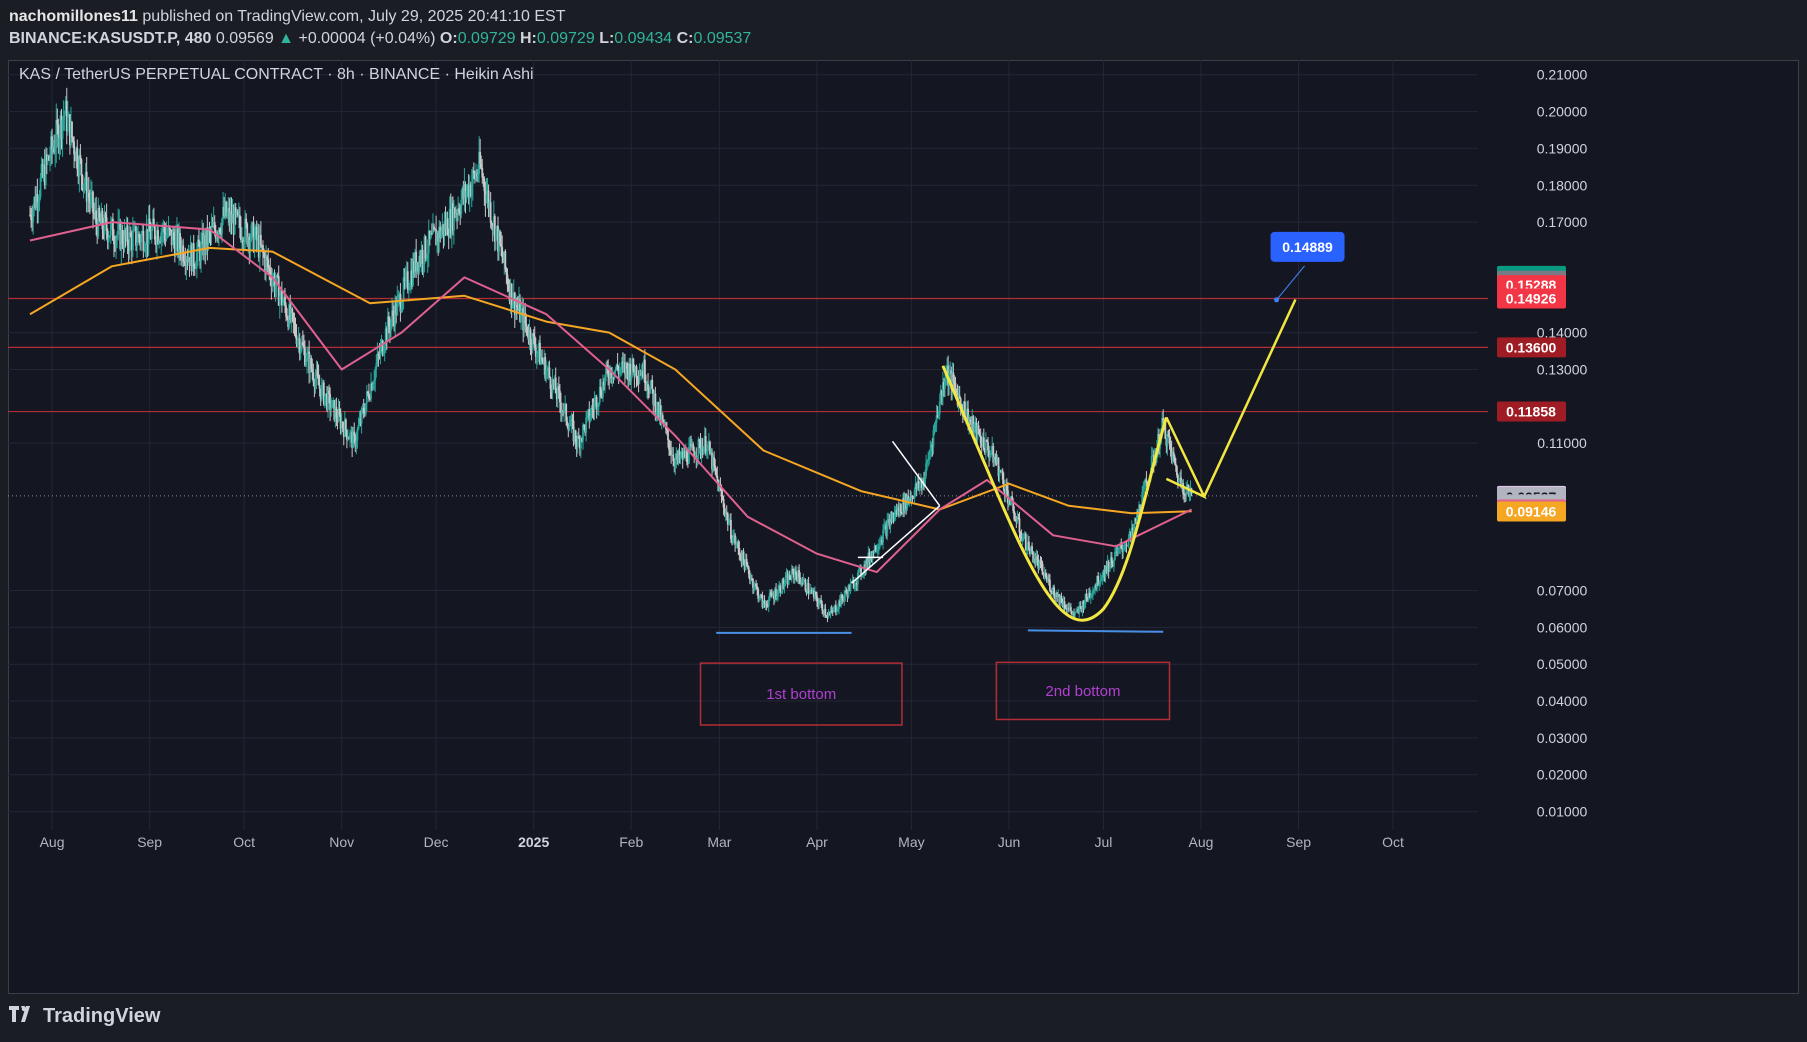 This screenshot has height=1042, width=1807. I want to click on price-change: +0.00004 (+0.04%), so click(367, 38).